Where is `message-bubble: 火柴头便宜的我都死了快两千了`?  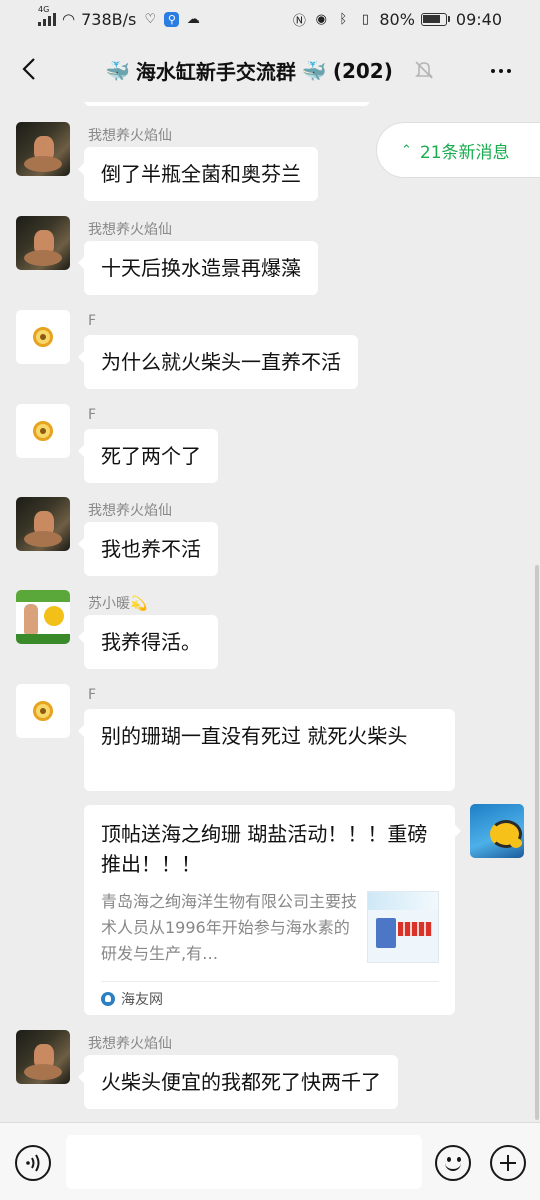 message-bubble: 火柴头便宜的我都死了快两千了 is located at coordinates (238, 1082).